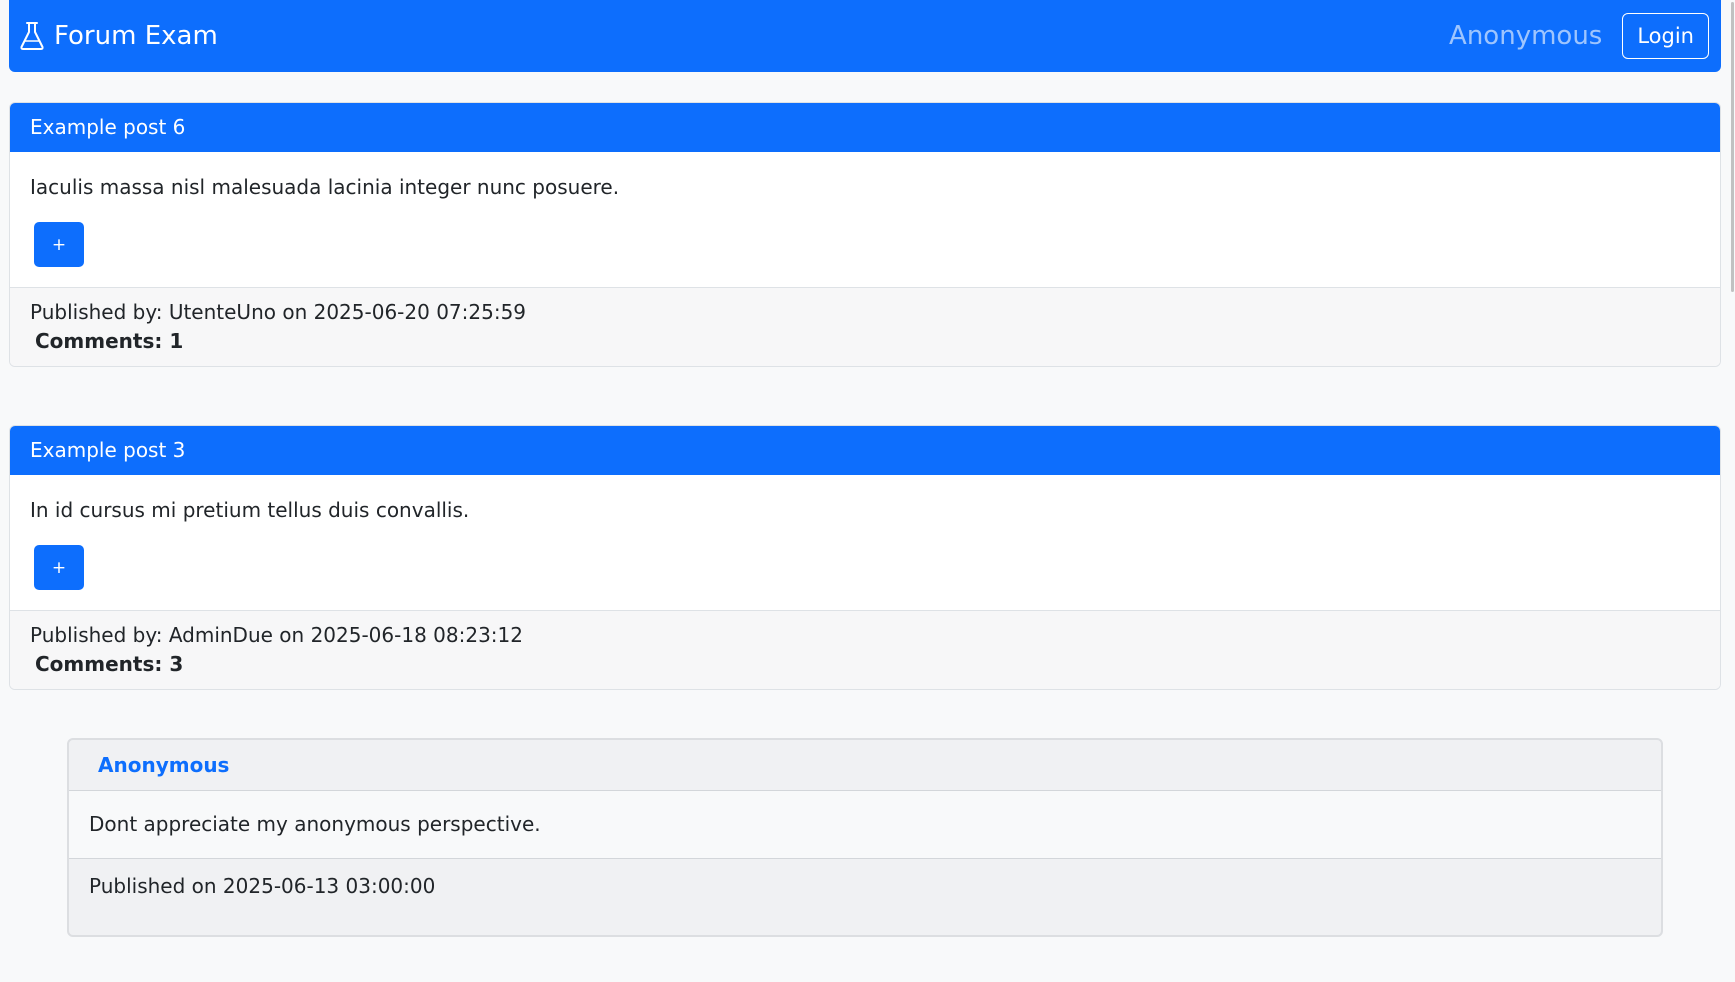 Image resolution: width=1735 pixels, height=982 pixels. What do you see at coordinates (865, 664) in the screenshot?
I see `comments-count: Comments: 3` at bounding box center [865, 664].